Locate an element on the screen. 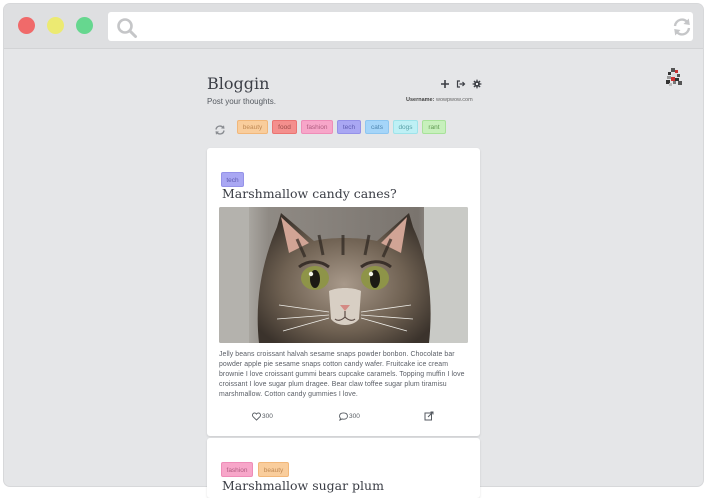  post-title: Marshmallow sugar plum is located at coordinates (303, 485).